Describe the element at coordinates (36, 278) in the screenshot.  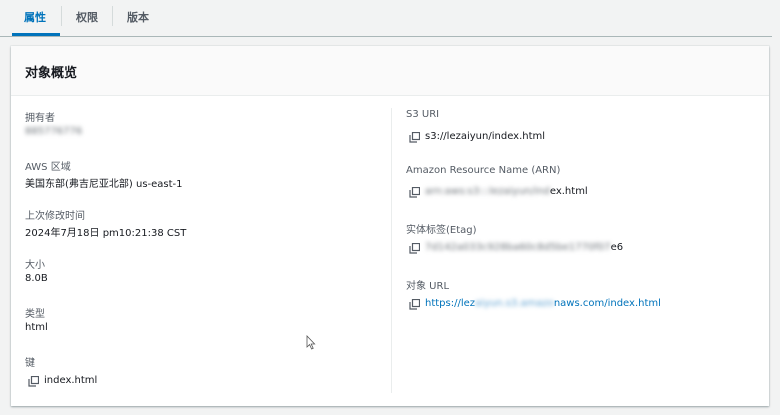
I see `size-value: 8.0B` at that location.